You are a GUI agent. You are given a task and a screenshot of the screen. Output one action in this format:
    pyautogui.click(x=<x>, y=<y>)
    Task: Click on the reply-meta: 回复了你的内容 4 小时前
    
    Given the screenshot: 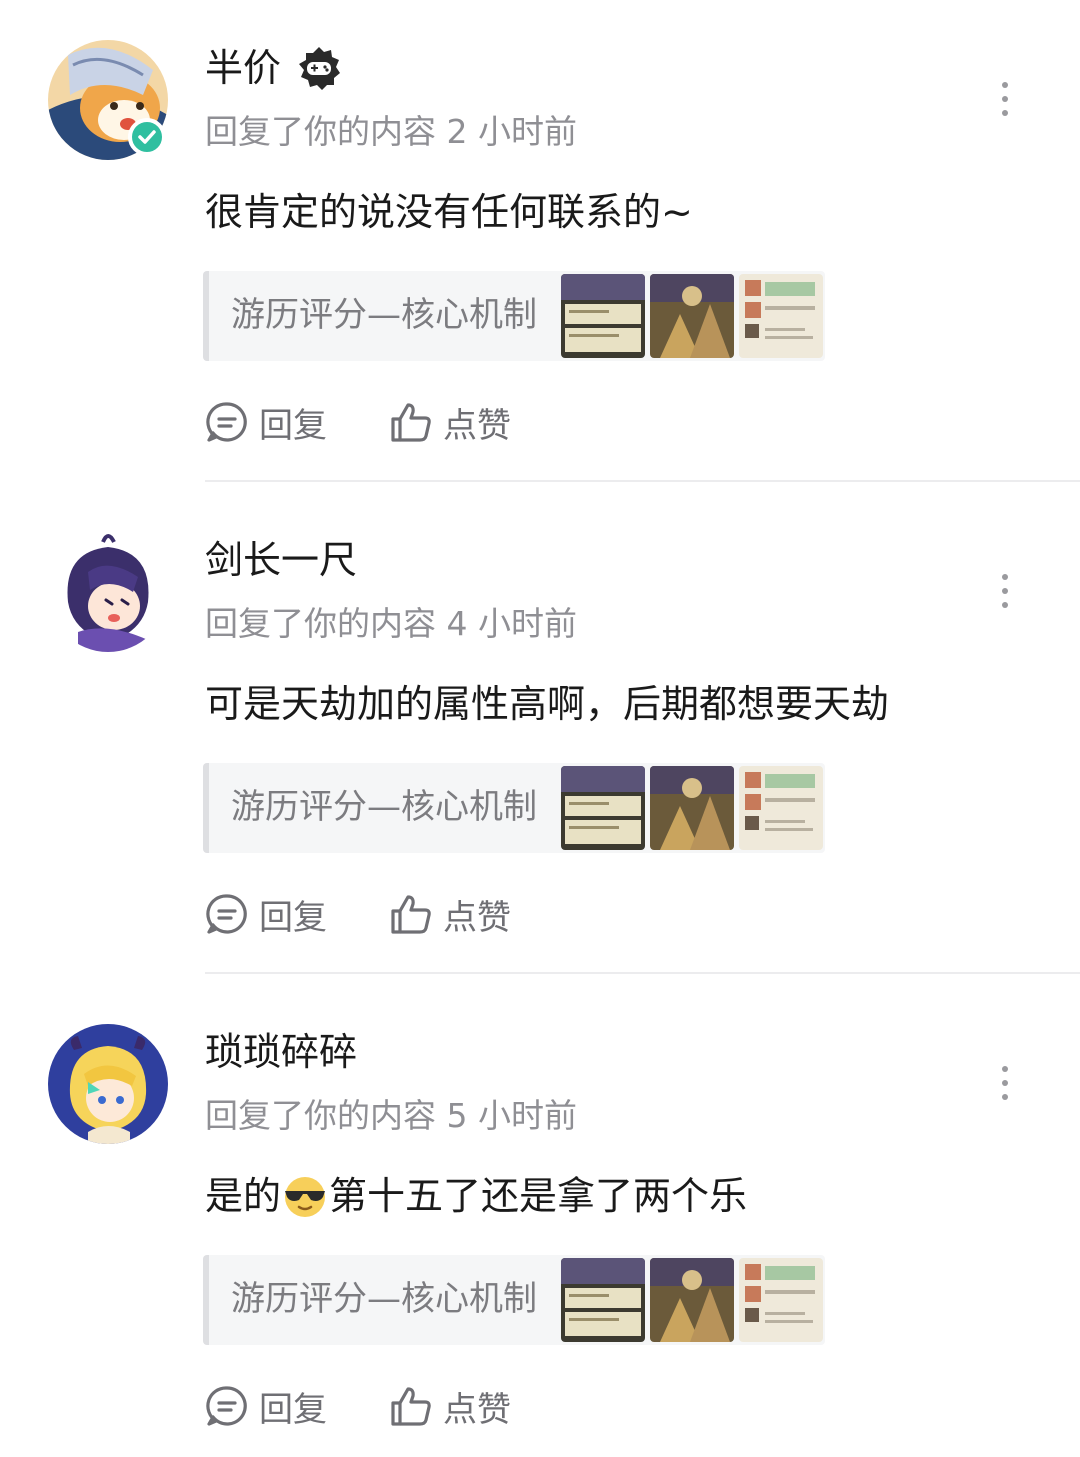 What is the action you would take?
    pyautogui.click(x=391, y=623)
    